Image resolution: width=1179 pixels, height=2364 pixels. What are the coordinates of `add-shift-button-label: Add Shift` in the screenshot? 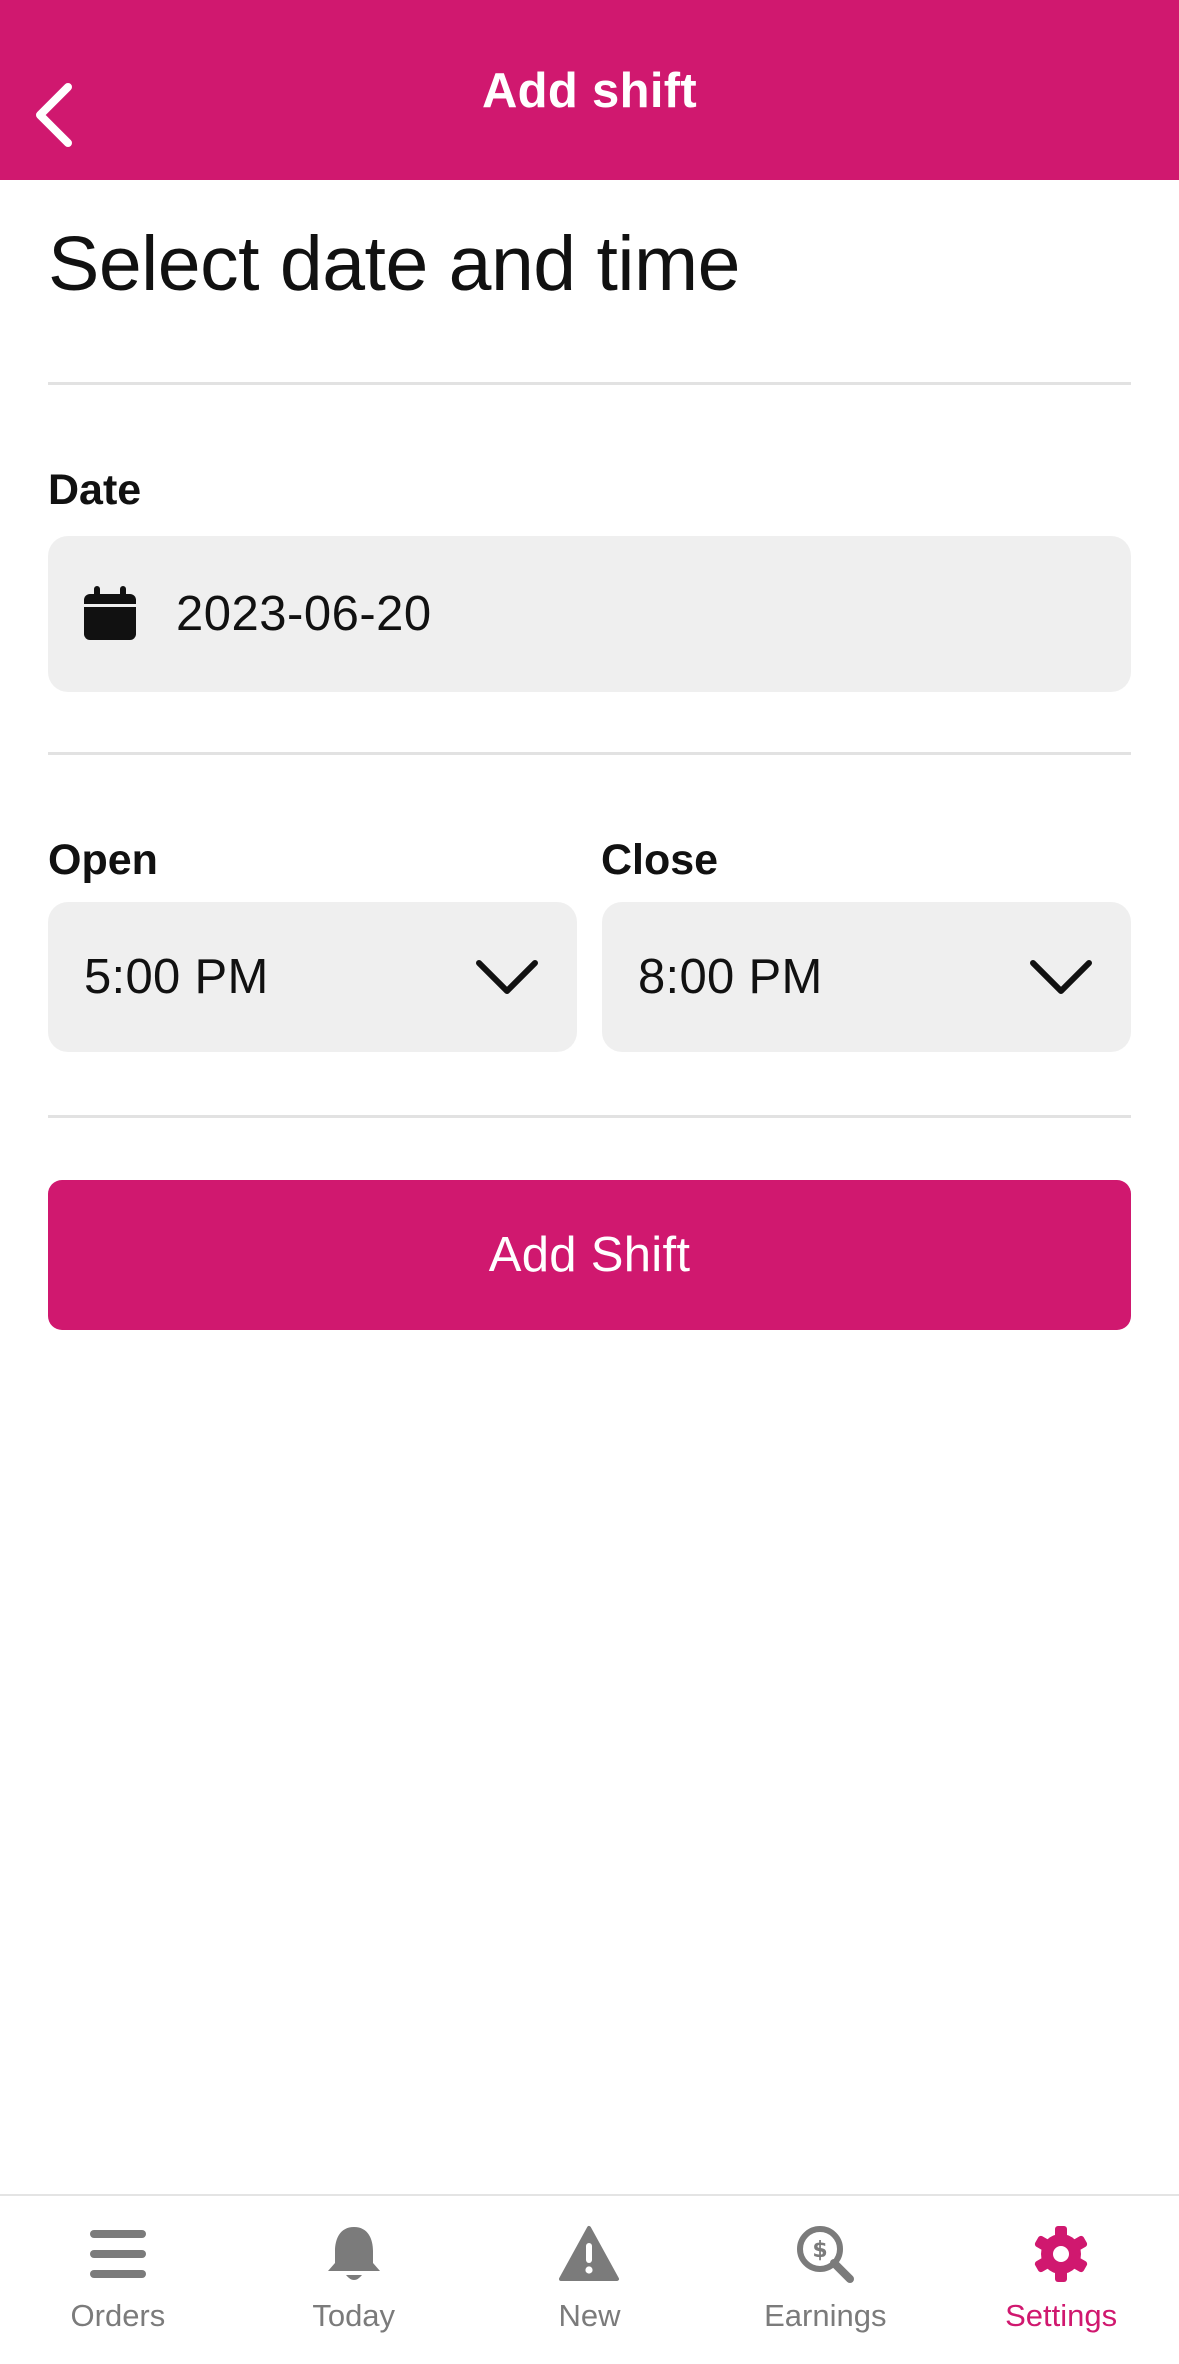 It's located at (589, 1255).